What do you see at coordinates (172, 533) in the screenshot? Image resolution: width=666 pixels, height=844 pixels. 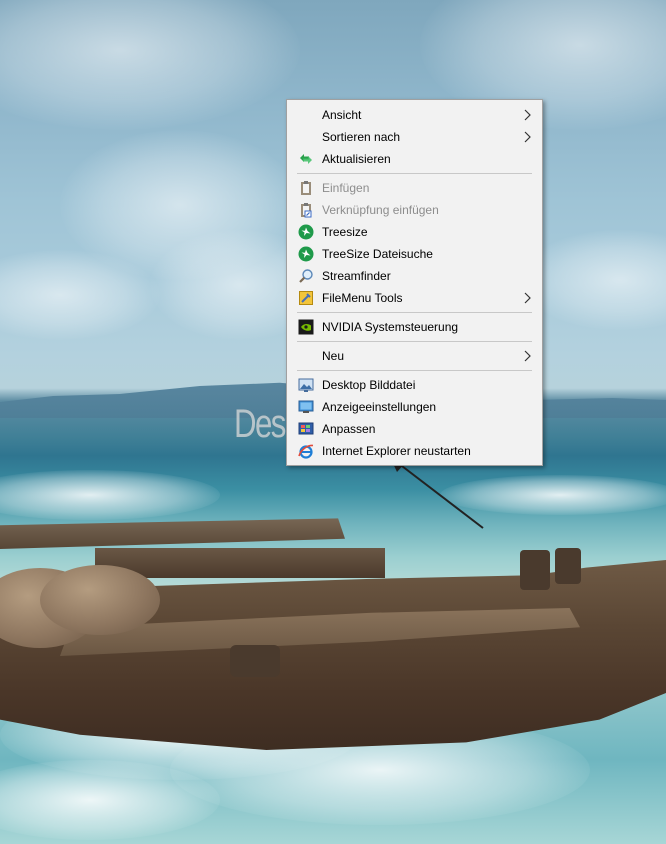 I see `boat-rail` at bounding box center [172, 533].